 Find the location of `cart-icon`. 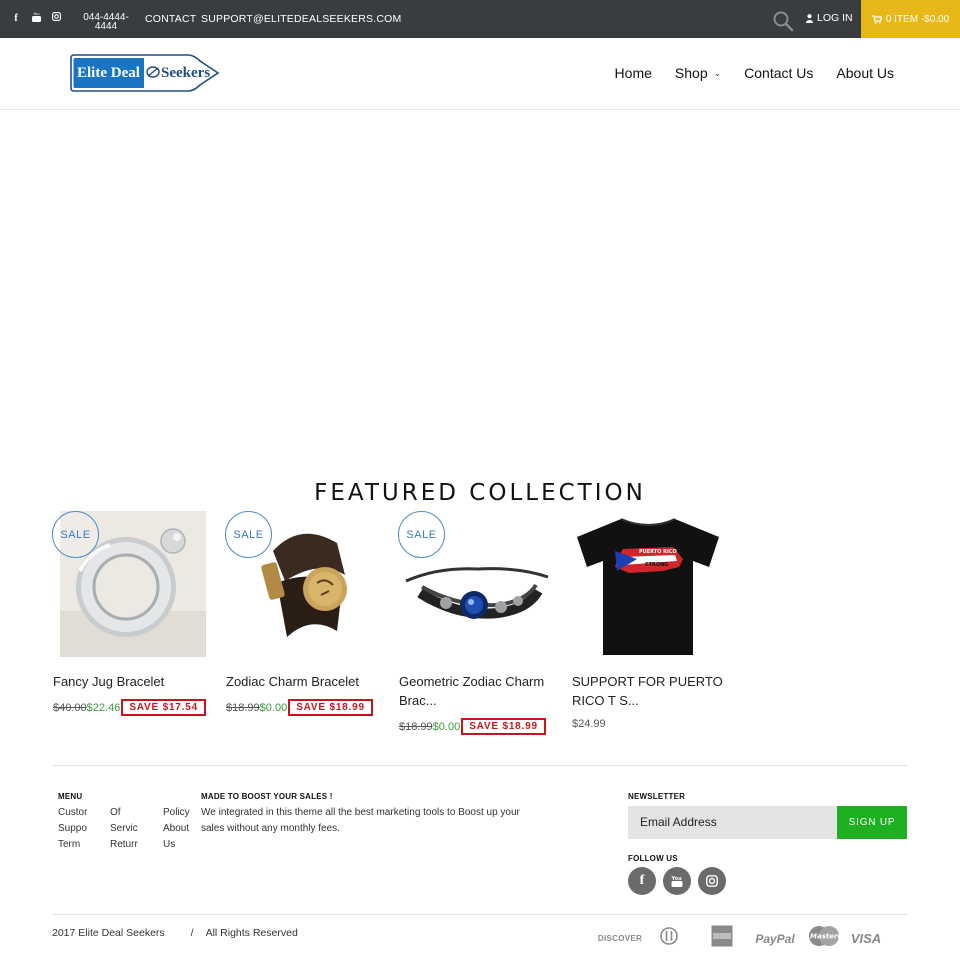

cart-icon is located at coordinates (876, 19).